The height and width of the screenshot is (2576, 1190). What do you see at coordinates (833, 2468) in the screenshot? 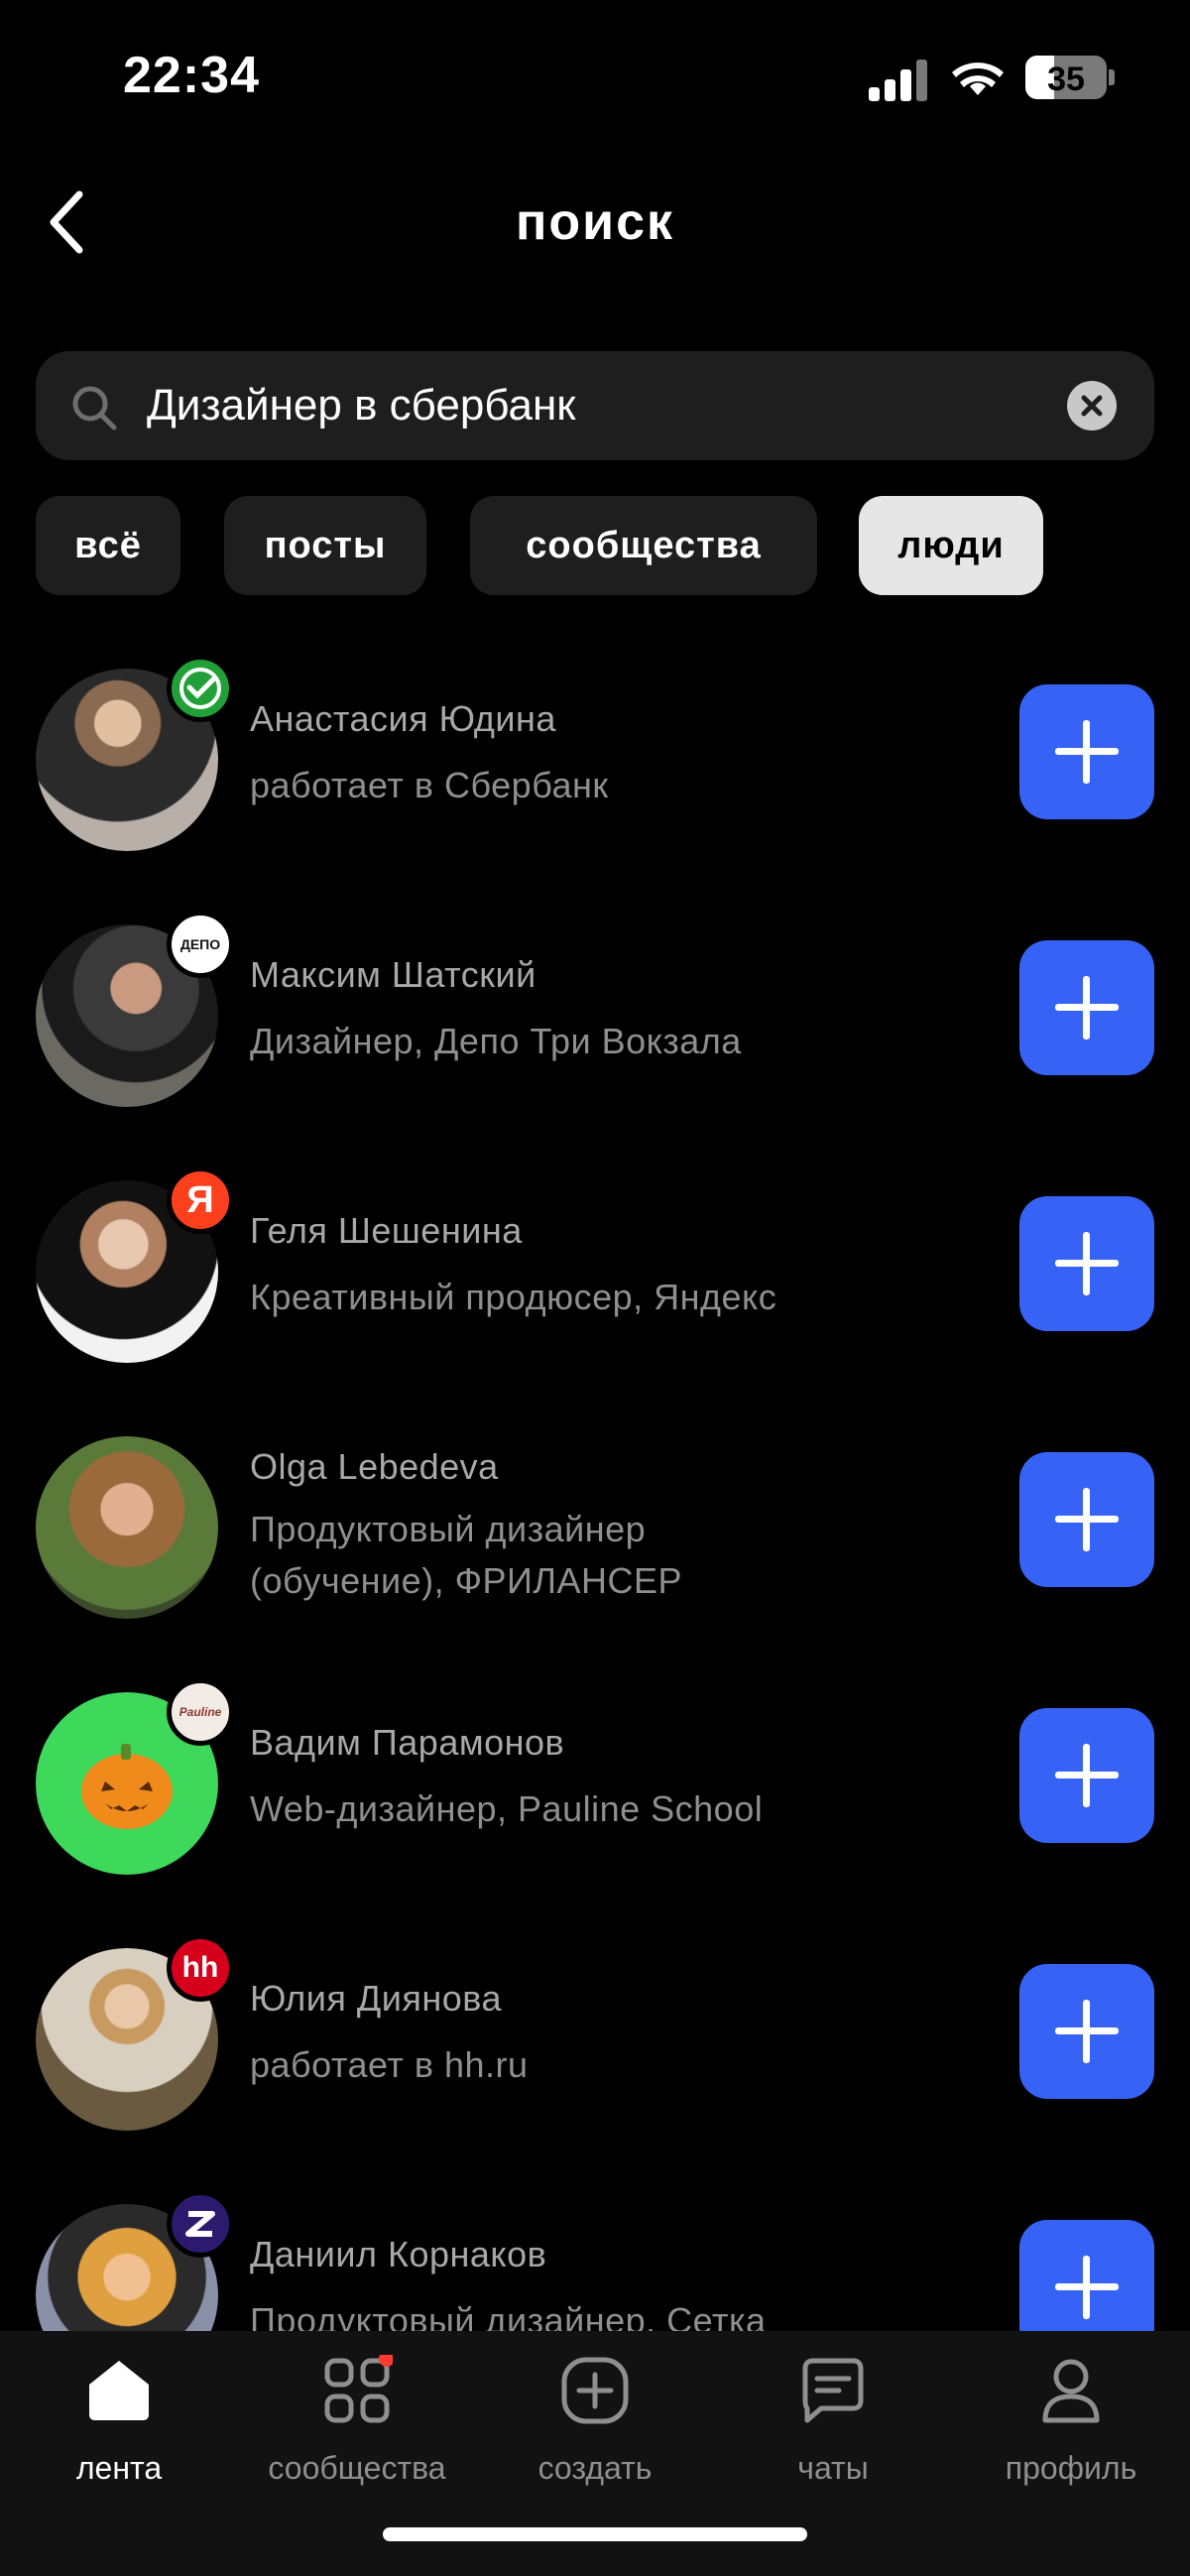
I see `tab-label: чаты` at bounding box center [833, 2468].